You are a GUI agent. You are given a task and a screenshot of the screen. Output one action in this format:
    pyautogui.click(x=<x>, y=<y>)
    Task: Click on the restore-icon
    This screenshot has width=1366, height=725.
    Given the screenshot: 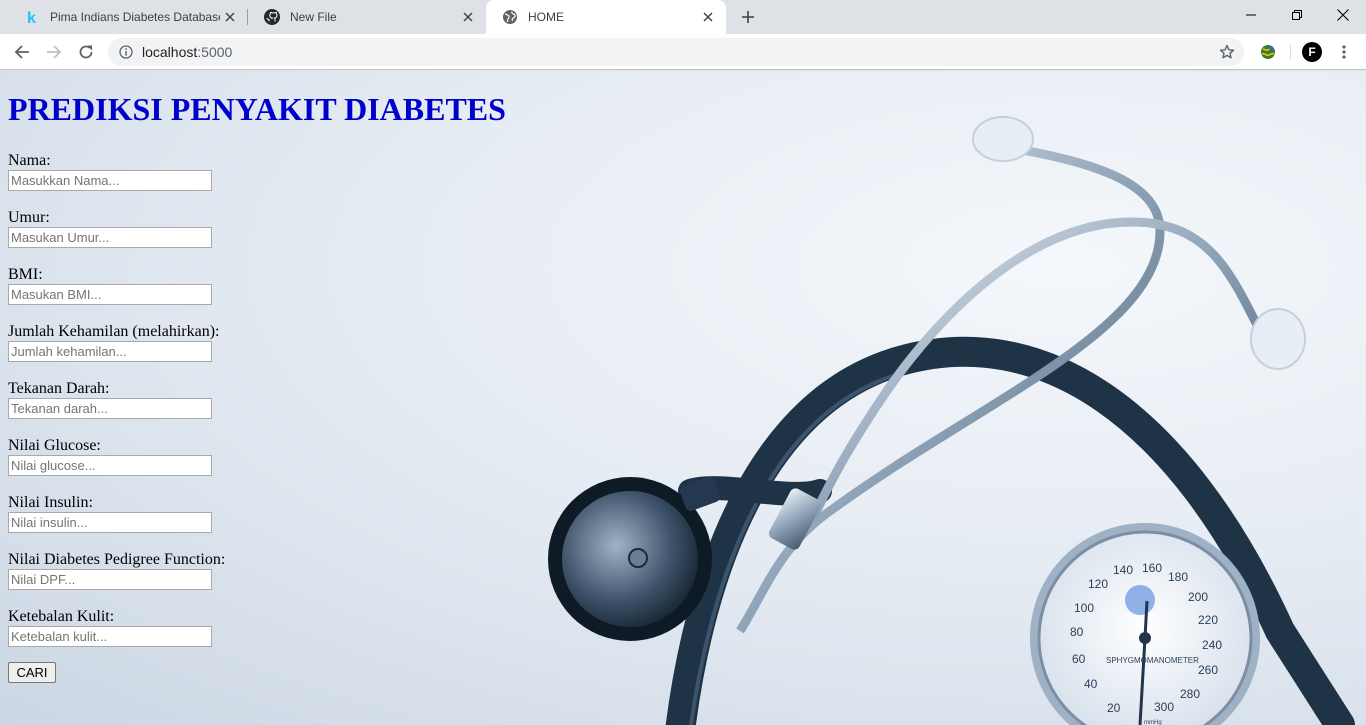 What is the action you would take?
    pyautogui.click(x=1297, y=15)
    